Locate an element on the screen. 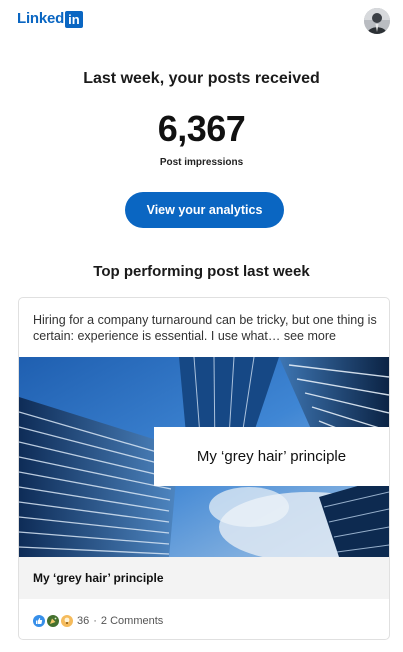  comments-link: 2 Comments is located at coordinates (132, 621).